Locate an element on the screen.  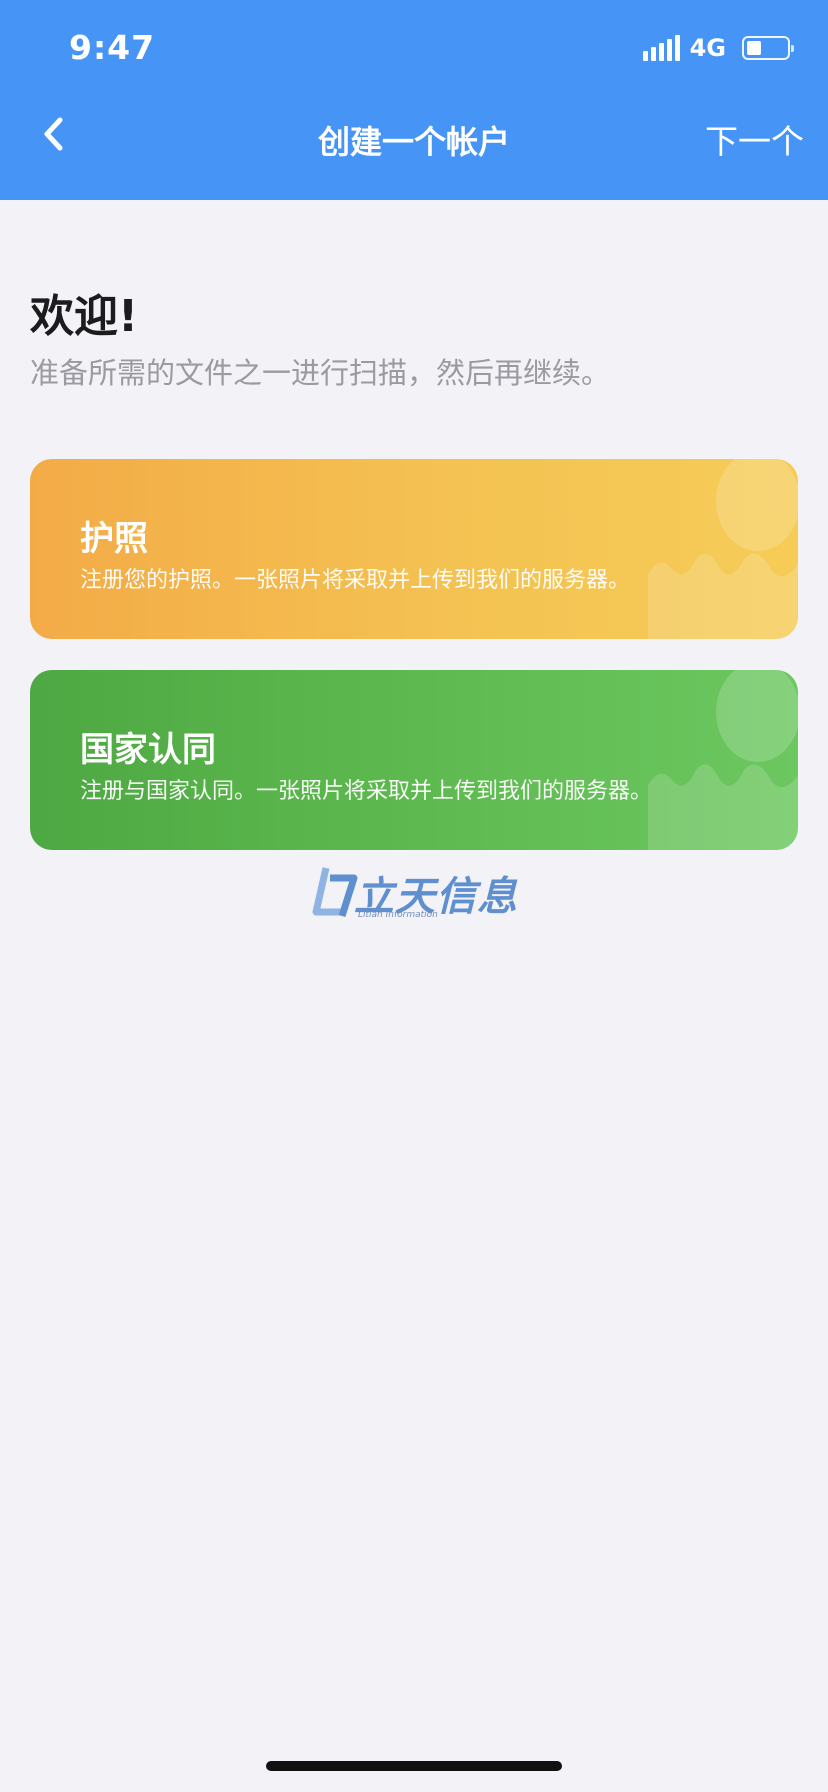
passport-card: 护照 注册您的护照。一张照片将采取并上传到我们的服务器。 is located at coordinates (414, 549).